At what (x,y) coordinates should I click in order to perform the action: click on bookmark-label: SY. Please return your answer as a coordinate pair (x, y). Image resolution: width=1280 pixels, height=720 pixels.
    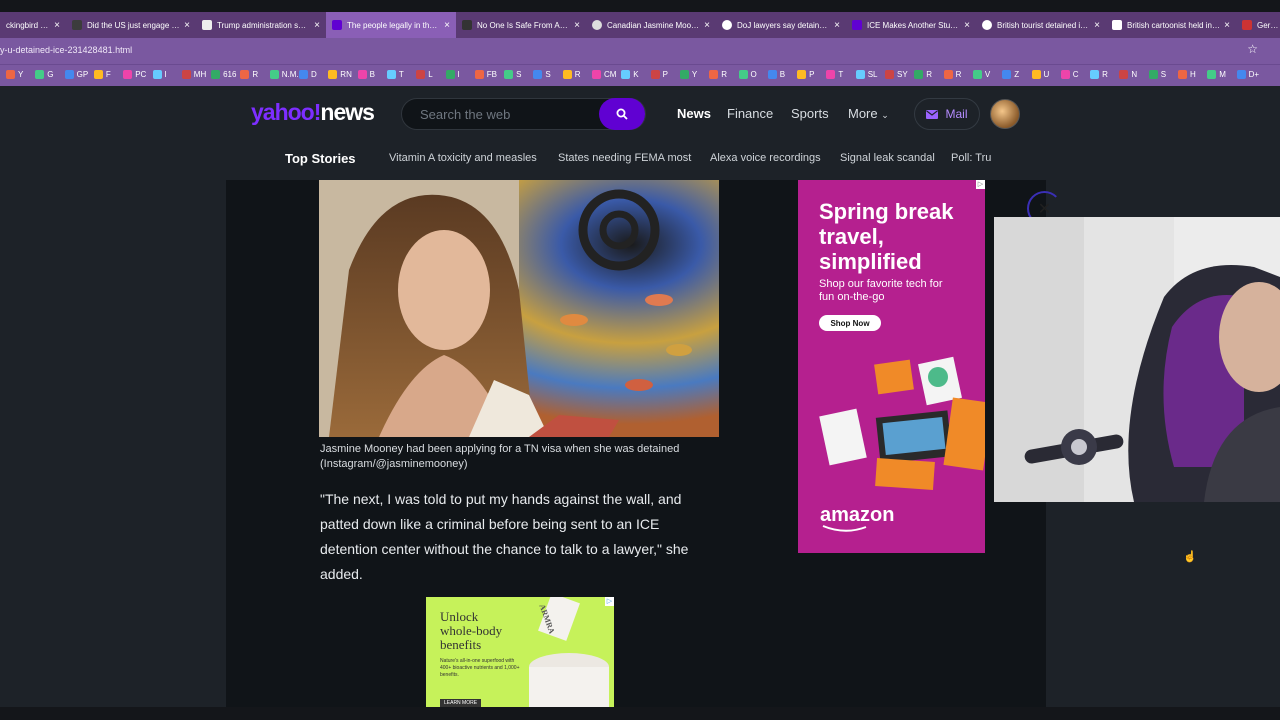
    Looking at the image, I should click on (902, 74).